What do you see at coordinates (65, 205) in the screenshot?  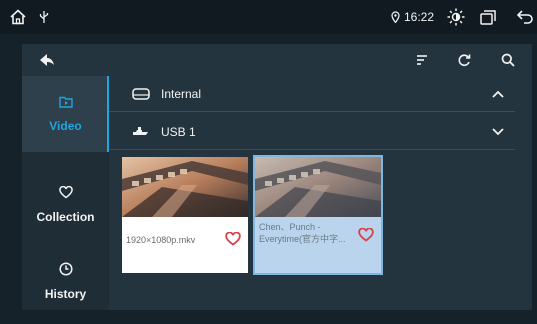 I see `sidebar-item-collection: Collection` at bounding box center [65, 205].